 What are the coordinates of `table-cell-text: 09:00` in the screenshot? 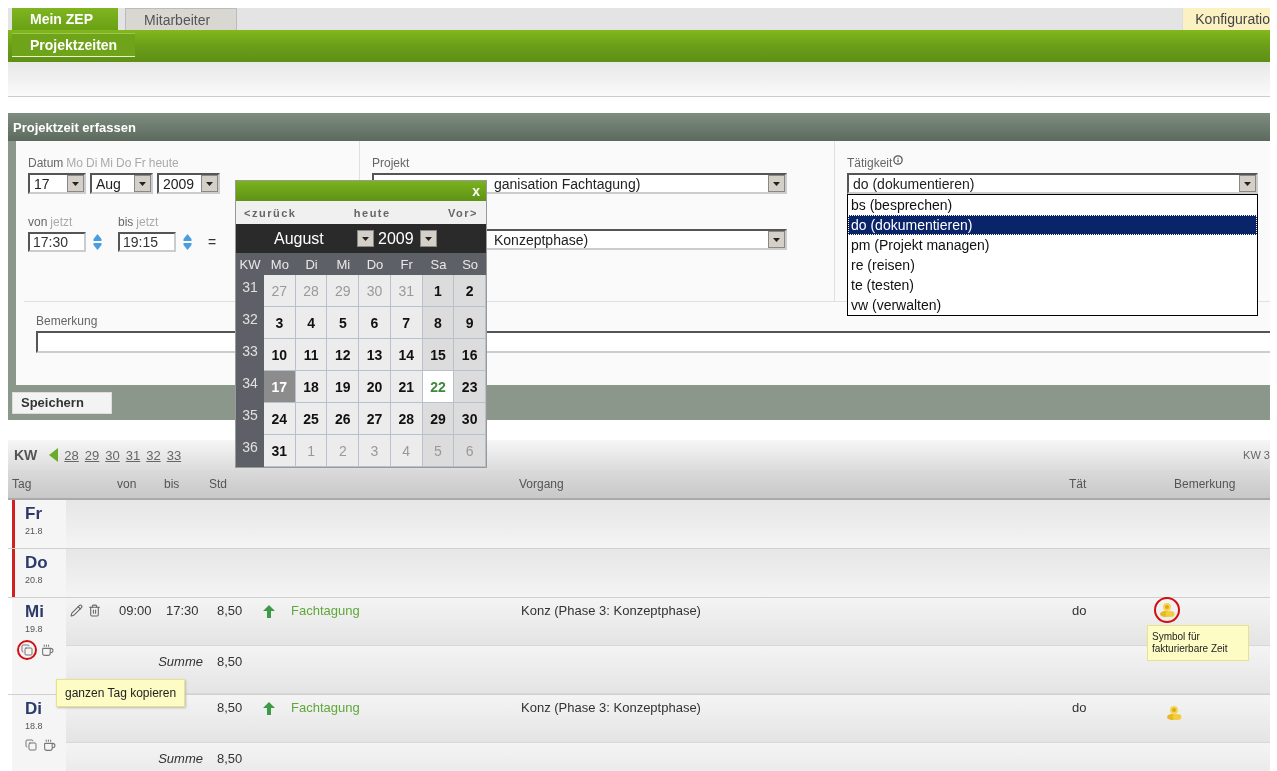 It's located at (135, 610).